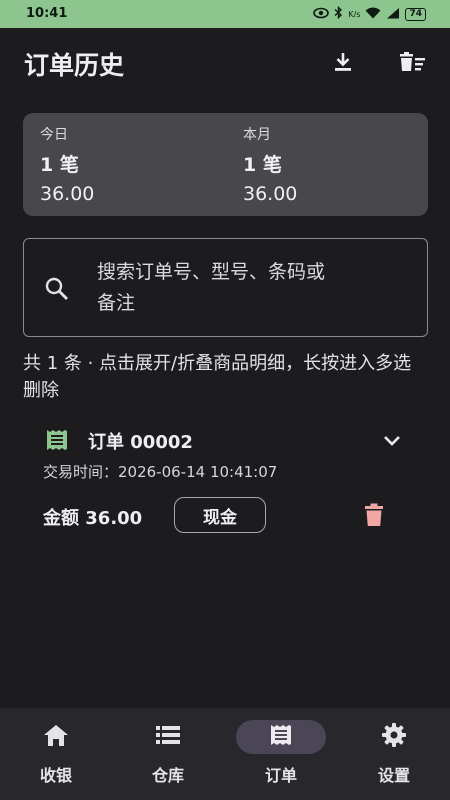 The image size is (450, 800). Describe the element at coordinates (47, 13) in the screenshot. I see `status-time: 10:41` at that location.